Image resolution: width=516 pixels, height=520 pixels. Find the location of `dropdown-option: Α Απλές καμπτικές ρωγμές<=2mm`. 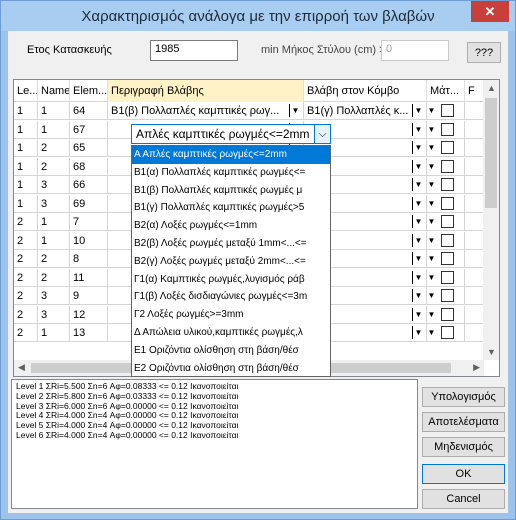

dropdown-option: Α Απλές καμπτικές ρωγμές<=2mm is located at coordinates (231, 155).